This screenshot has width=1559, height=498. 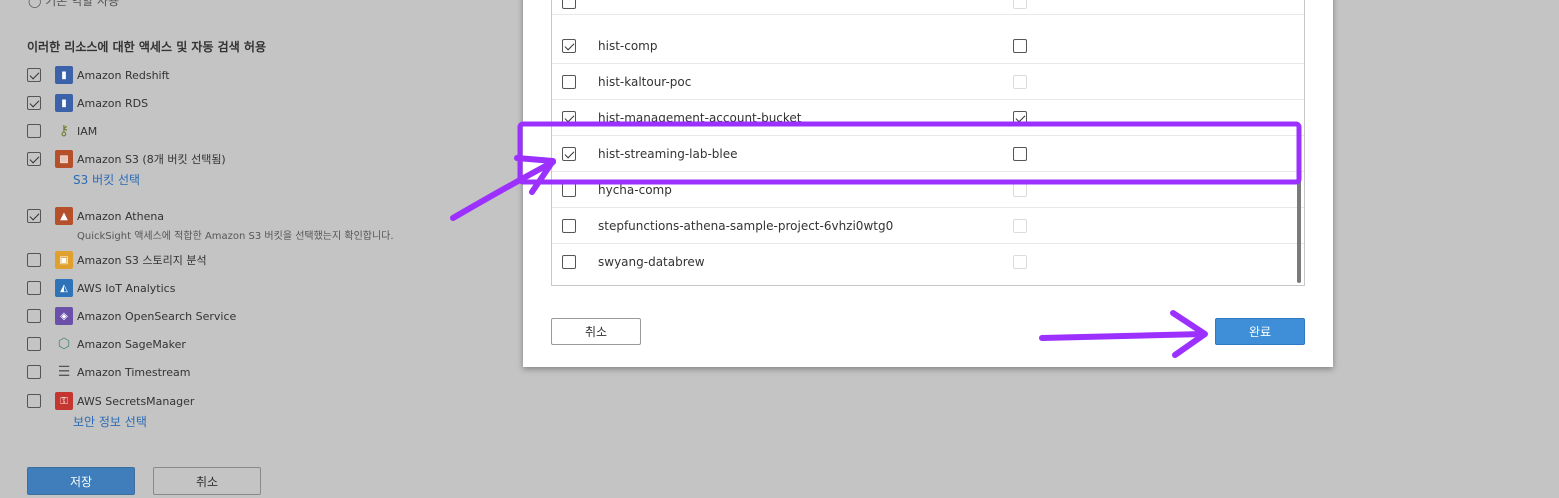 What do you see at coordinates (64, 401) in the screenshot?
I see `secrets-manager-icon: ⚿` at bounding box center [64, 401].